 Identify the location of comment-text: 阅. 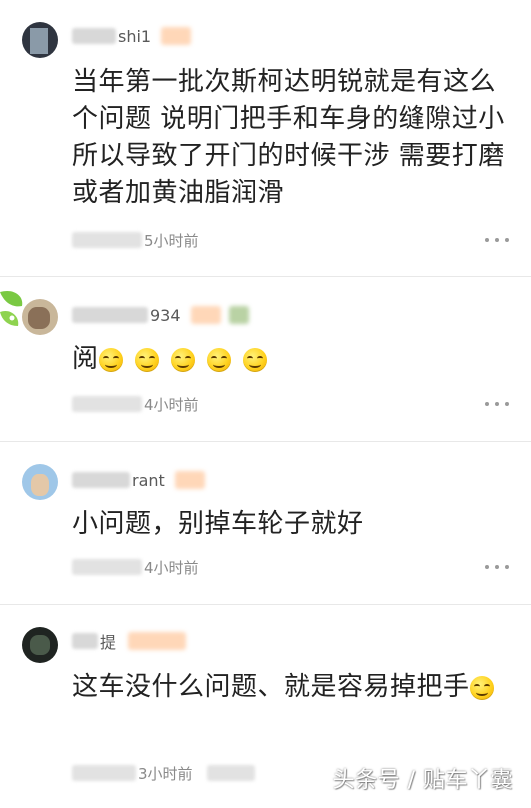
(292, 359).